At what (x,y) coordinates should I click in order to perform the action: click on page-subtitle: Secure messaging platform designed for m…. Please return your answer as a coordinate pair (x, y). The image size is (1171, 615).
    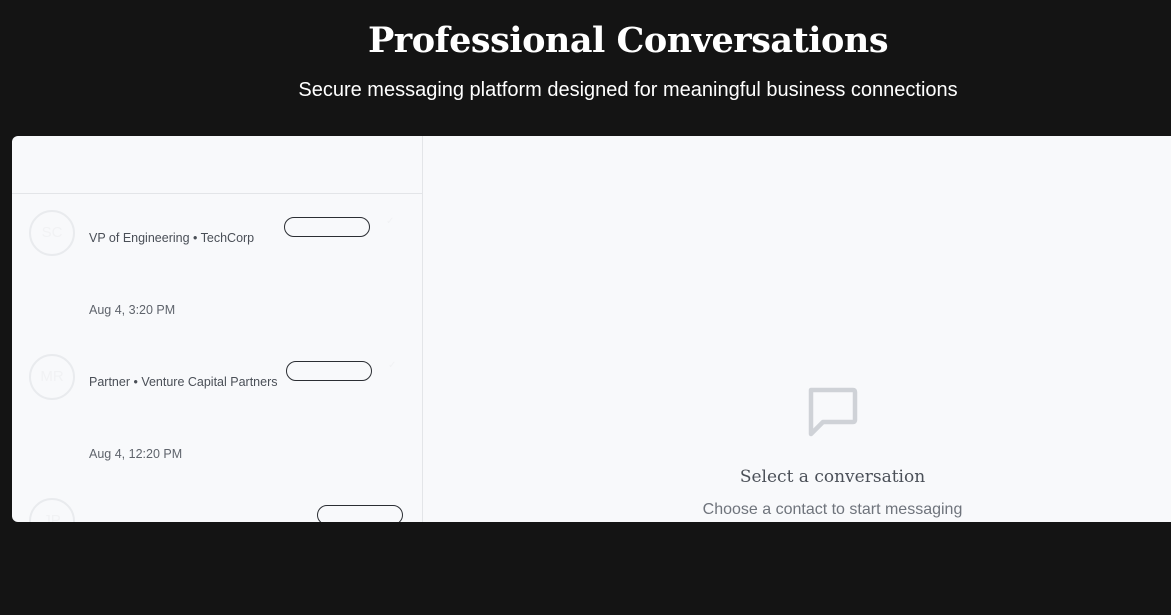
    Looking at the image, I should click on (628, 90).